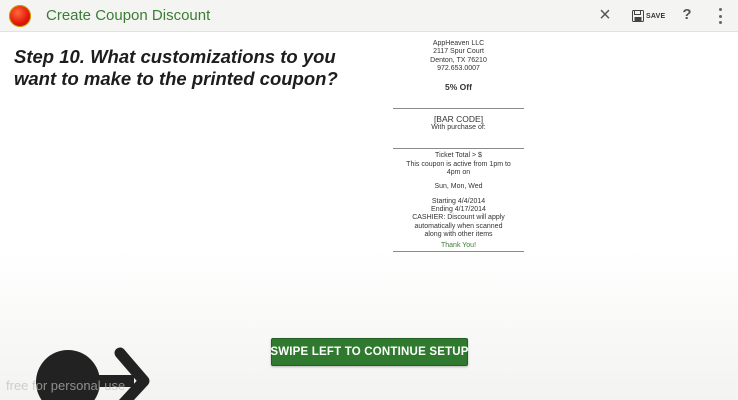 The width and height of the screenshot is (738, 400). I want to click on coupon-phone: 972.653.0007, so click(458, 68).